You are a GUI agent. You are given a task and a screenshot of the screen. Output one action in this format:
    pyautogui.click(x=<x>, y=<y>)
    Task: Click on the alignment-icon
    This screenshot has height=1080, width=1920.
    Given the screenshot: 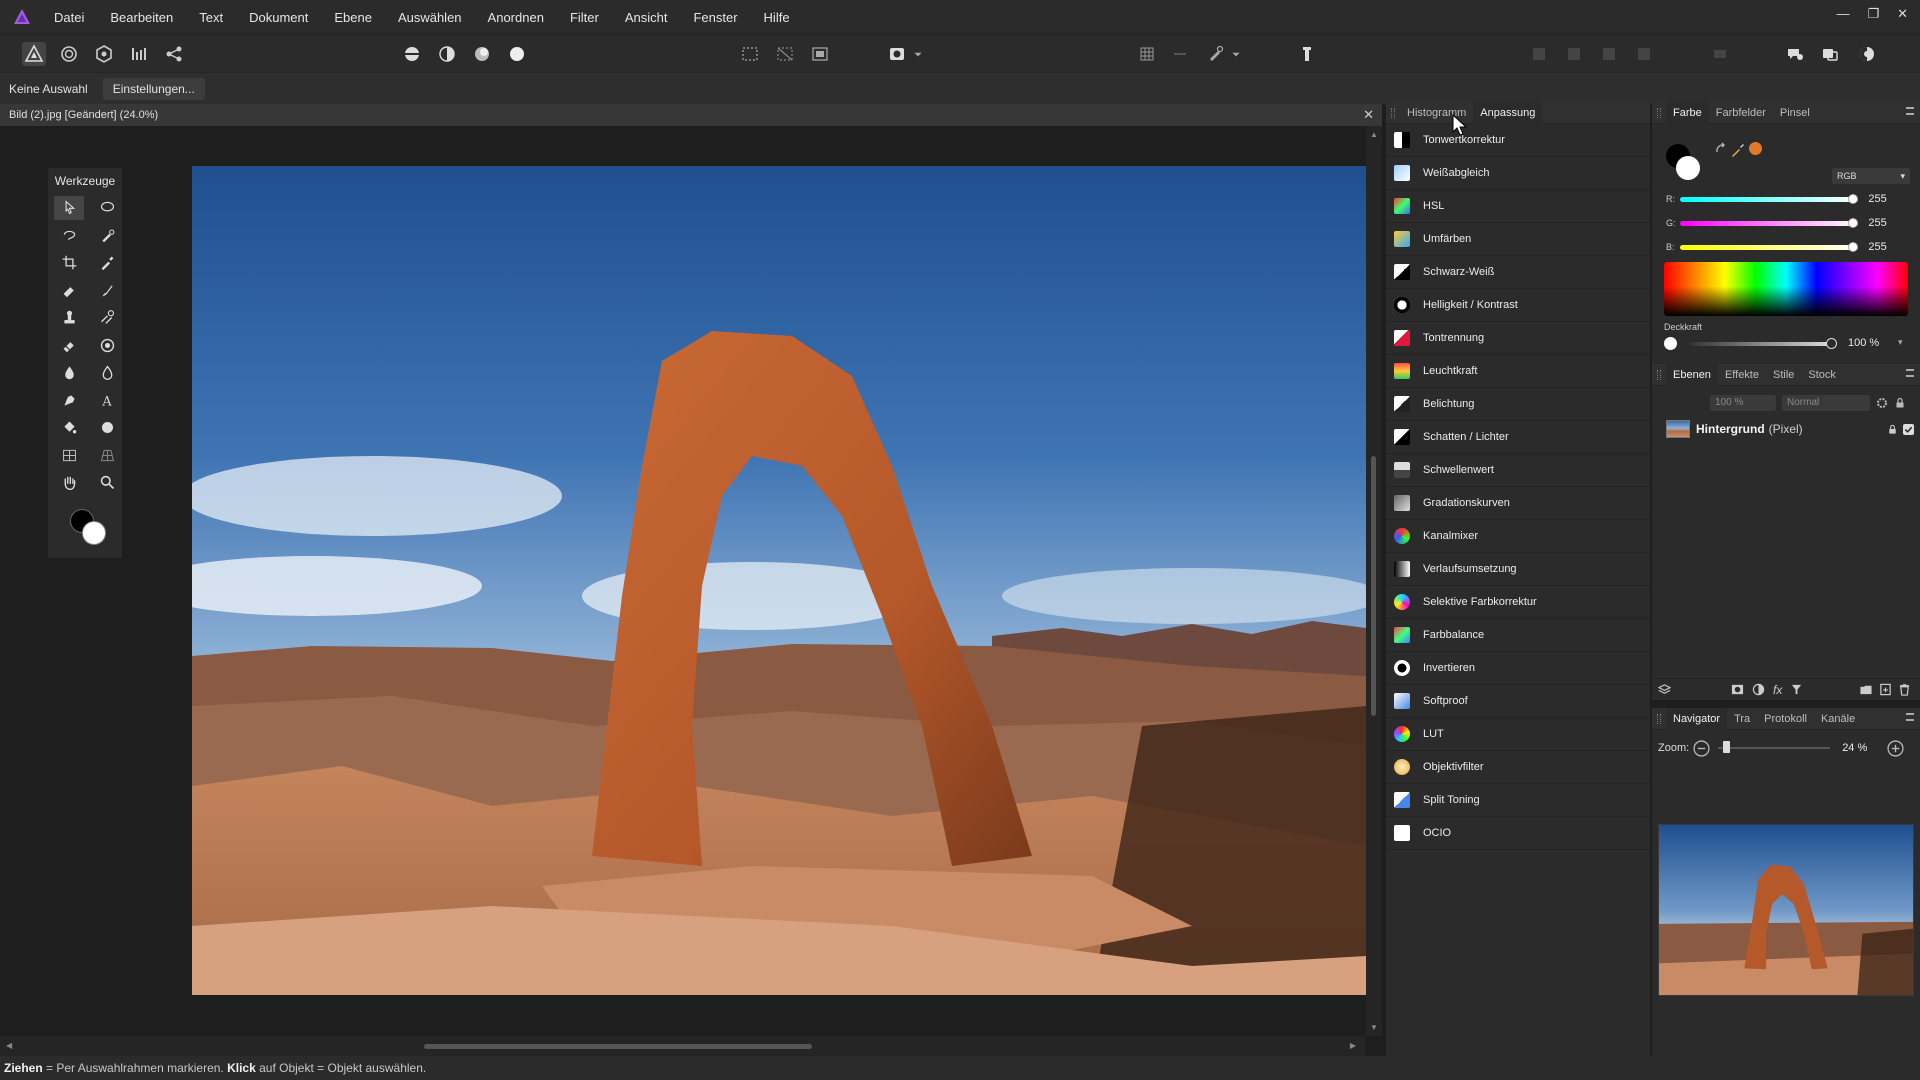 What is the action you would take?
    pyautogui.click(x=1307, y=54)
    